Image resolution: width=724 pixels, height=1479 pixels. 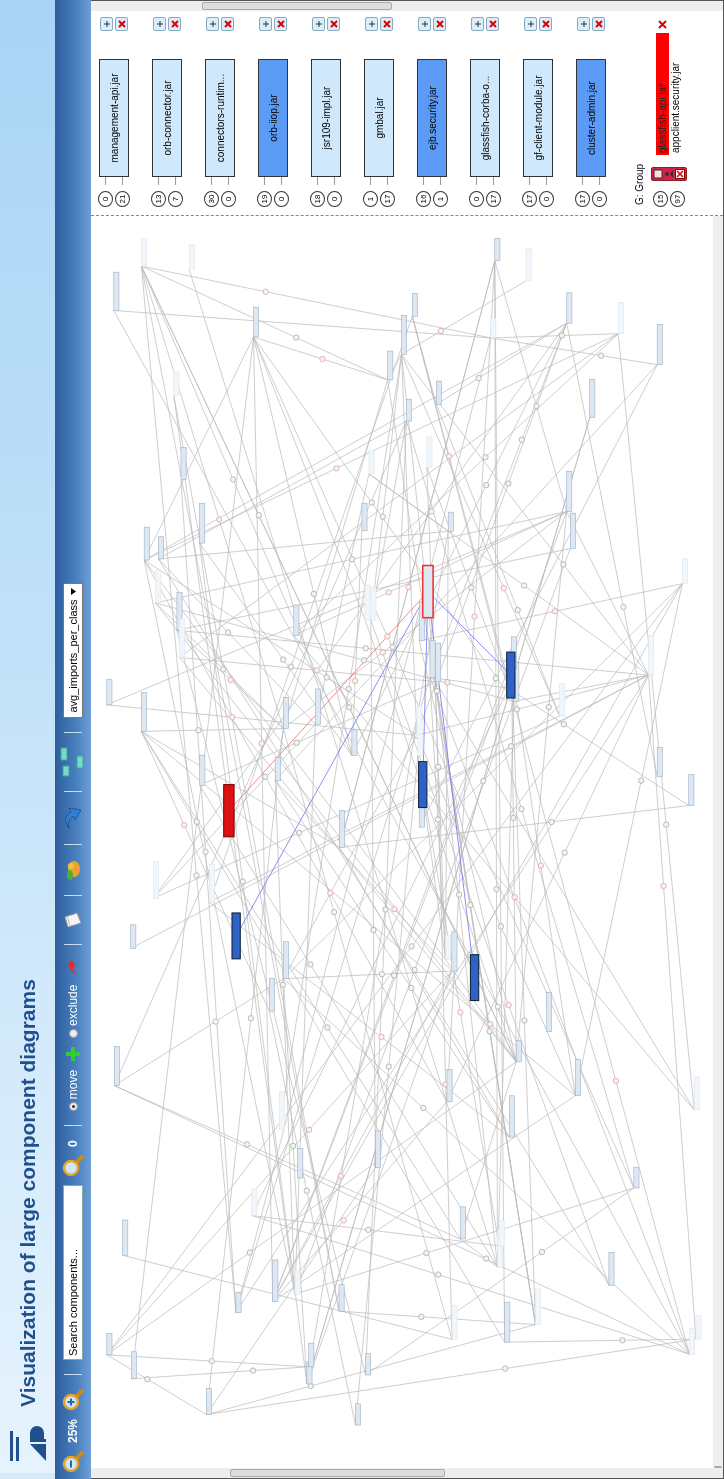 What do you see at coordinates (662, 94) in the screenshot?
I see `group-member: glassfish-api.jar` at bounding box center [662, 94].